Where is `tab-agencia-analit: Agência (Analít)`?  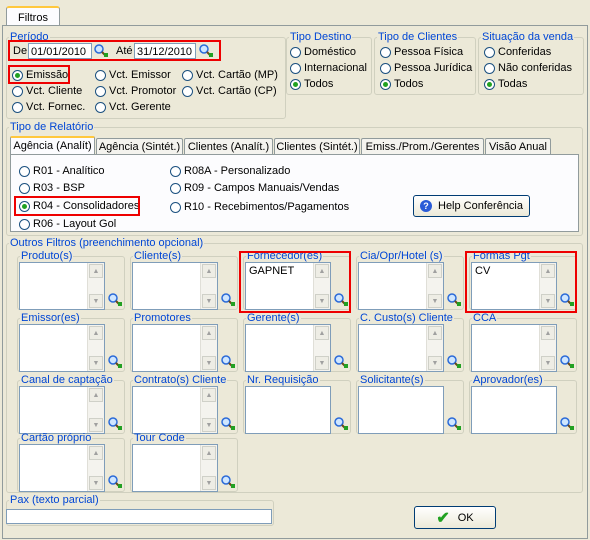 tab-agencia-analit: Agência (Analít) is located at coordinates (52, 145).